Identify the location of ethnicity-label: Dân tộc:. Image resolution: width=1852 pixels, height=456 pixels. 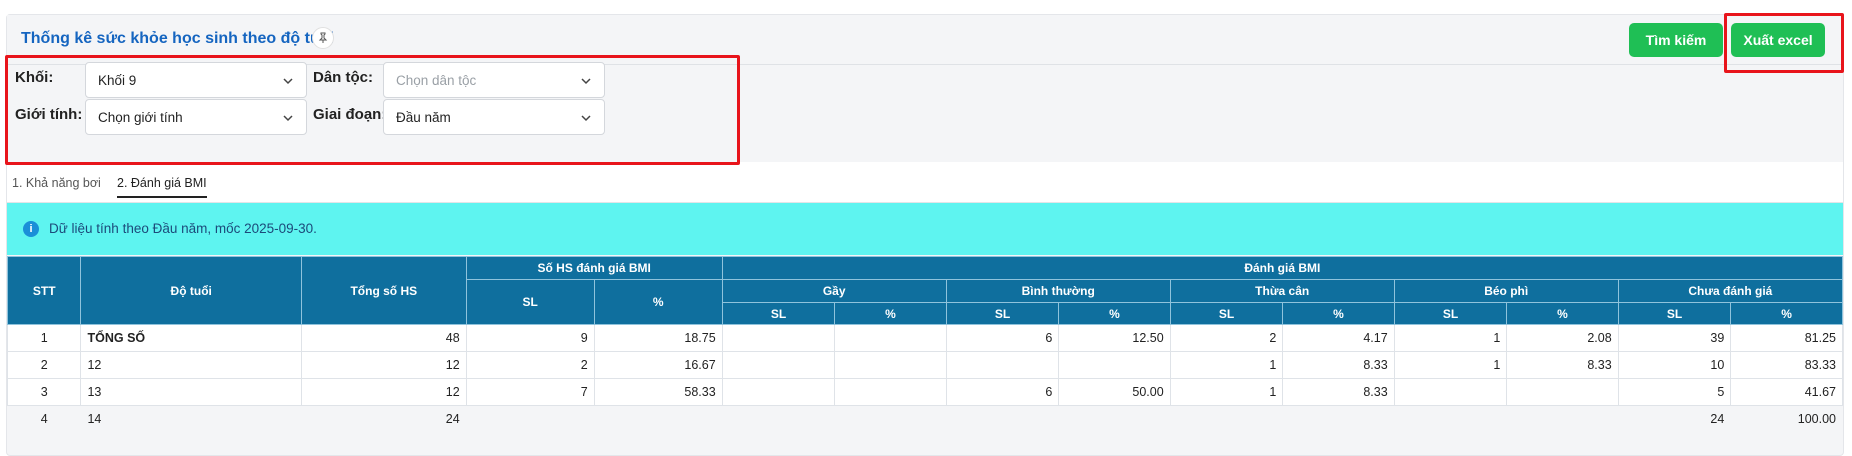
(343, 77).